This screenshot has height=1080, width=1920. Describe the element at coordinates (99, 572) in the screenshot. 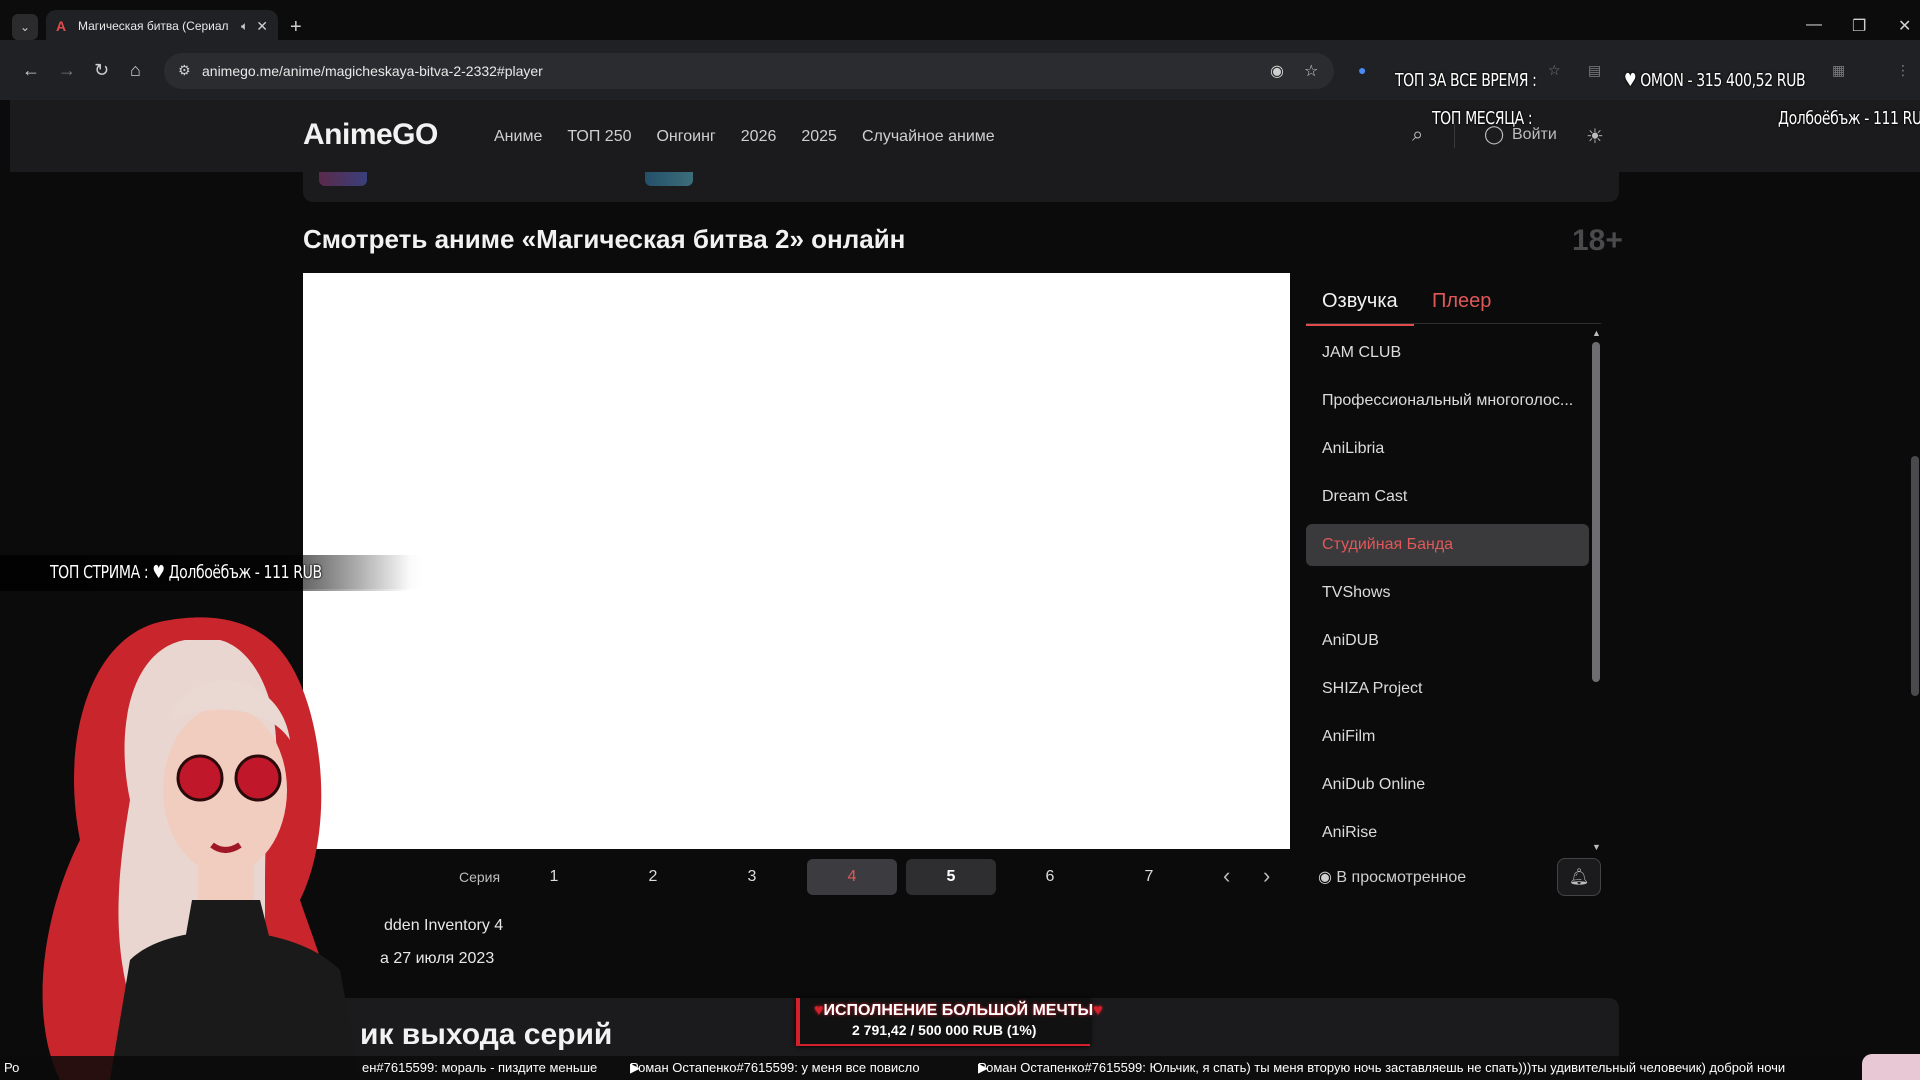

I see `overlay-top-stream-label: ТОП СТРИМА :` at that location.